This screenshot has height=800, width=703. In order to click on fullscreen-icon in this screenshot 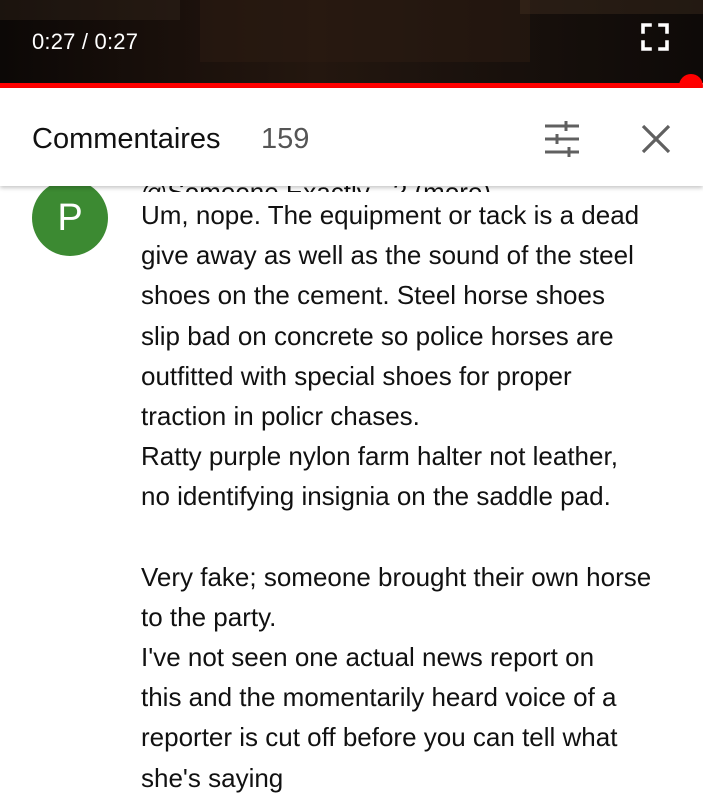, I will do `click(655, 37)`.